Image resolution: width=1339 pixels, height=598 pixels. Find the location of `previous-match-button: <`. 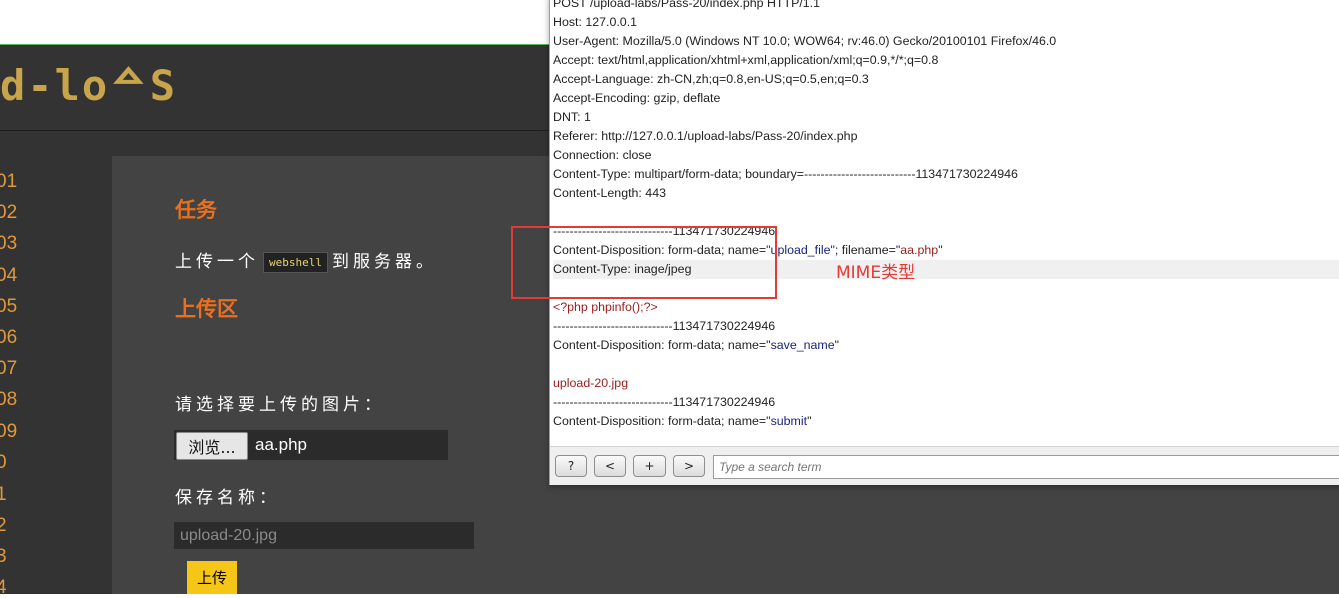

previous-match-button: < is located at coordinates (610, 466).